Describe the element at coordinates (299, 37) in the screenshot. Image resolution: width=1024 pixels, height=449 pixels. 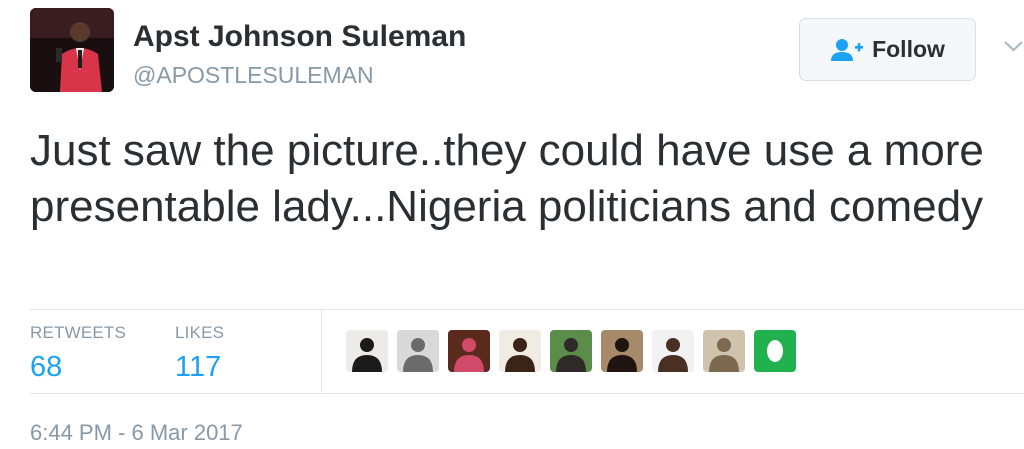
I see `display-name: Apst Johnson Suleman` at that location.